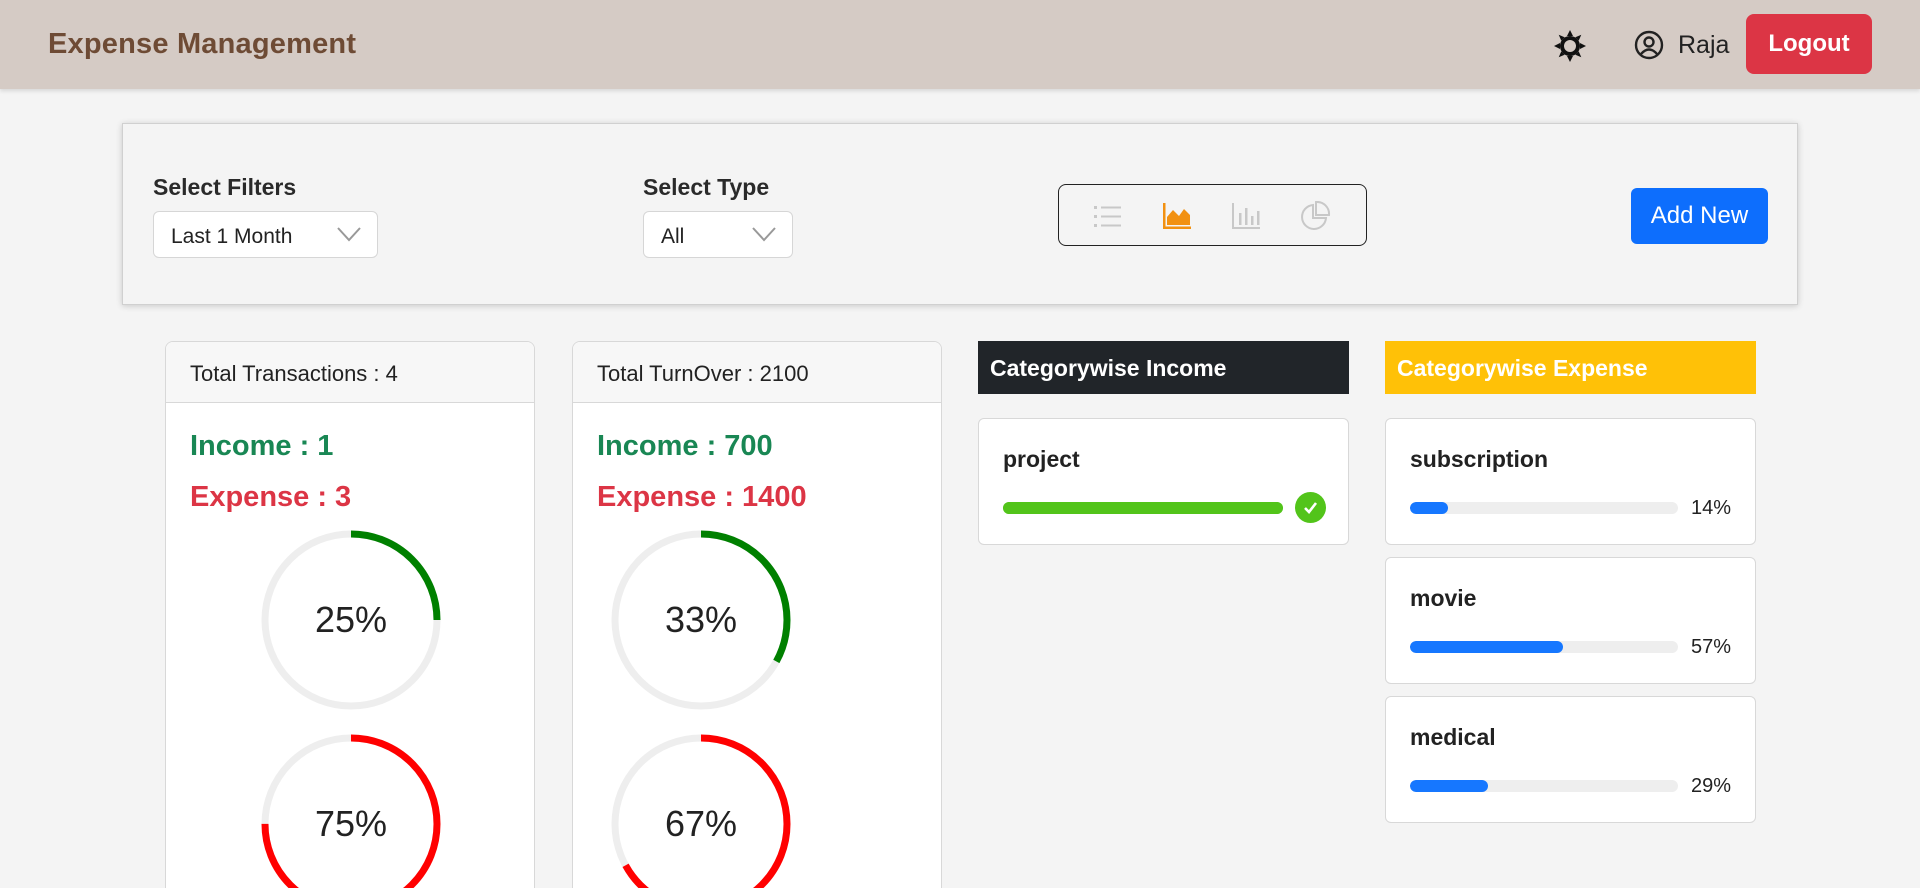 The width and height of the screenshot is (1920, 888). I want to click on type-select-value: All, so click(673, 236).